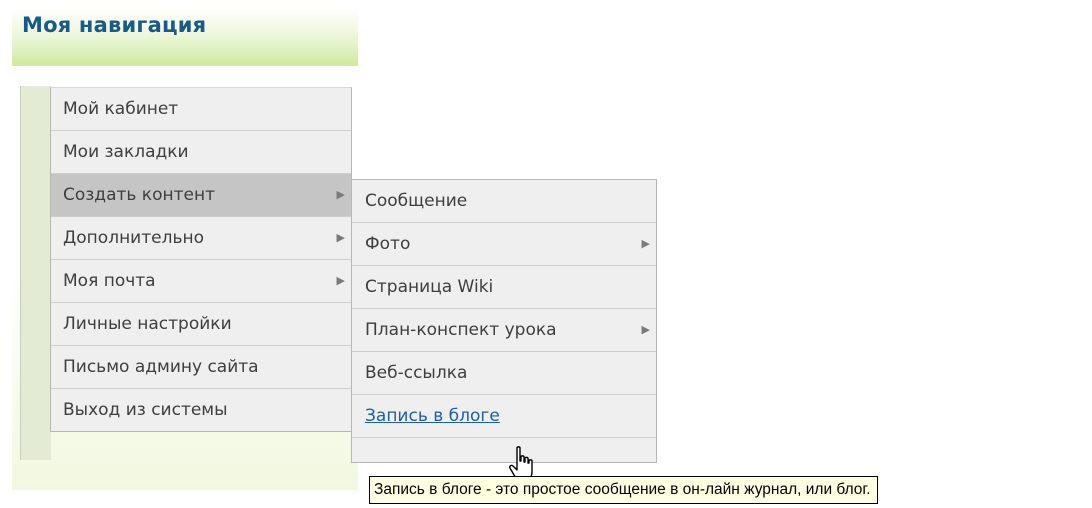 The height and width of the screenshot is (508, 1092). Describe the element at coordinates (504, 450) in the screenshot. I see `submenu-tail` at that location.